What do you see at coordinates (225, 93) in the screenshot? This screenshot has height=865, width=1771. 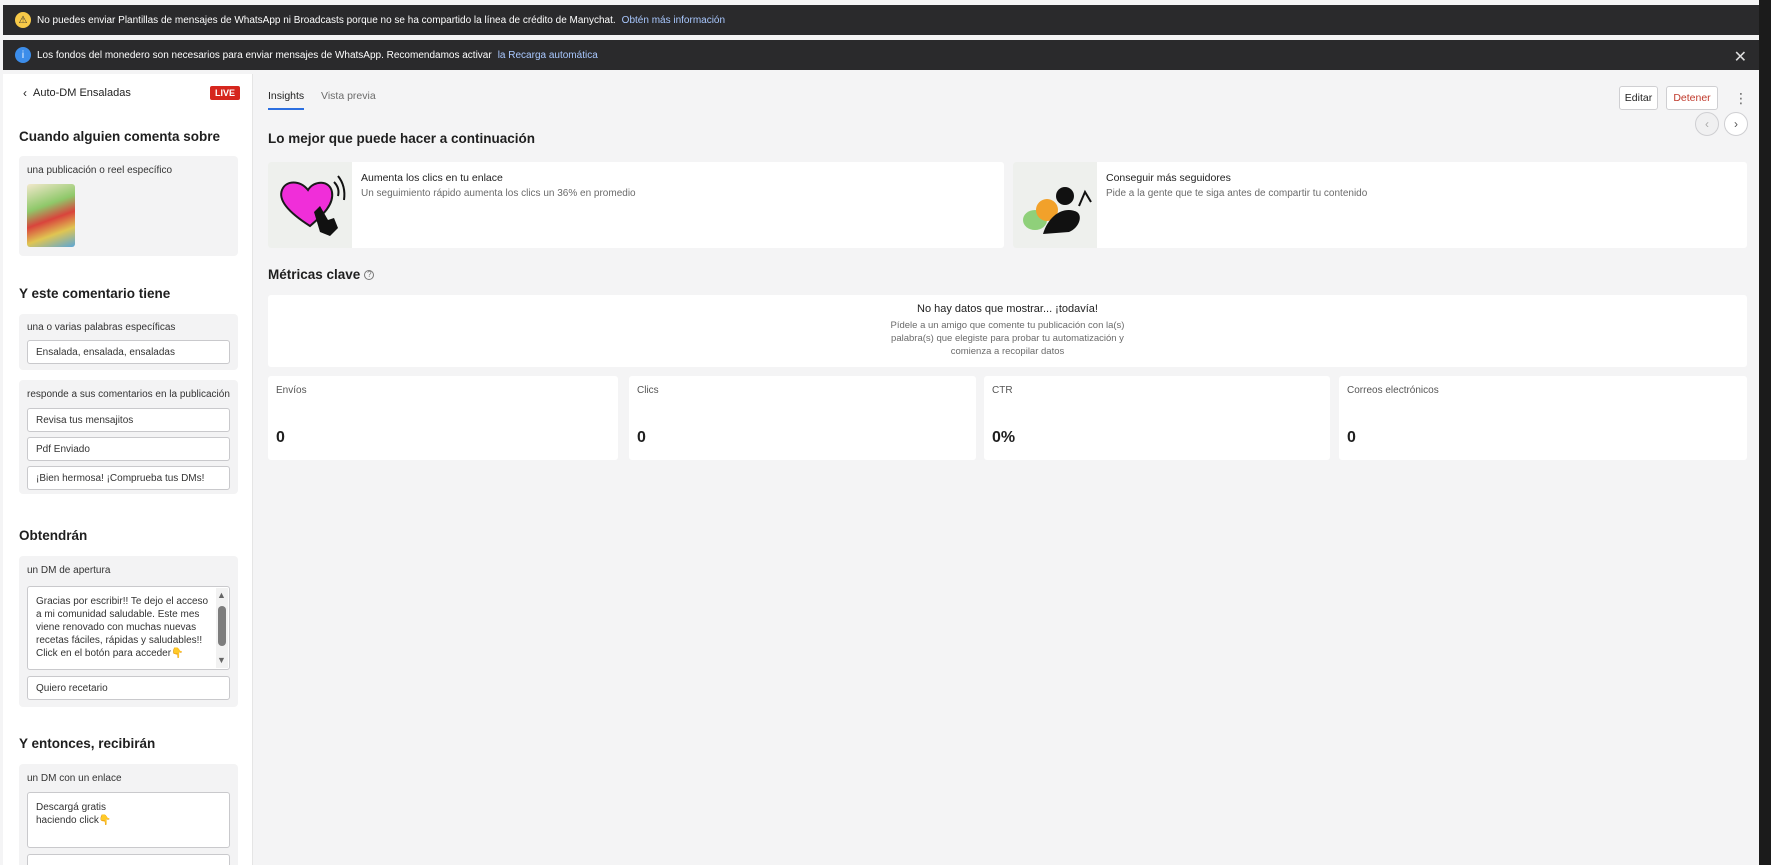 I see `live-badge: LIVE` at bounding box center [225, 93].